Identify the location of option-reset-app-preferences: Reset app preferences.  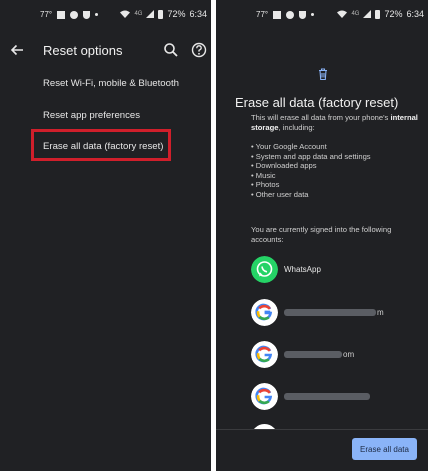
(91, 115).